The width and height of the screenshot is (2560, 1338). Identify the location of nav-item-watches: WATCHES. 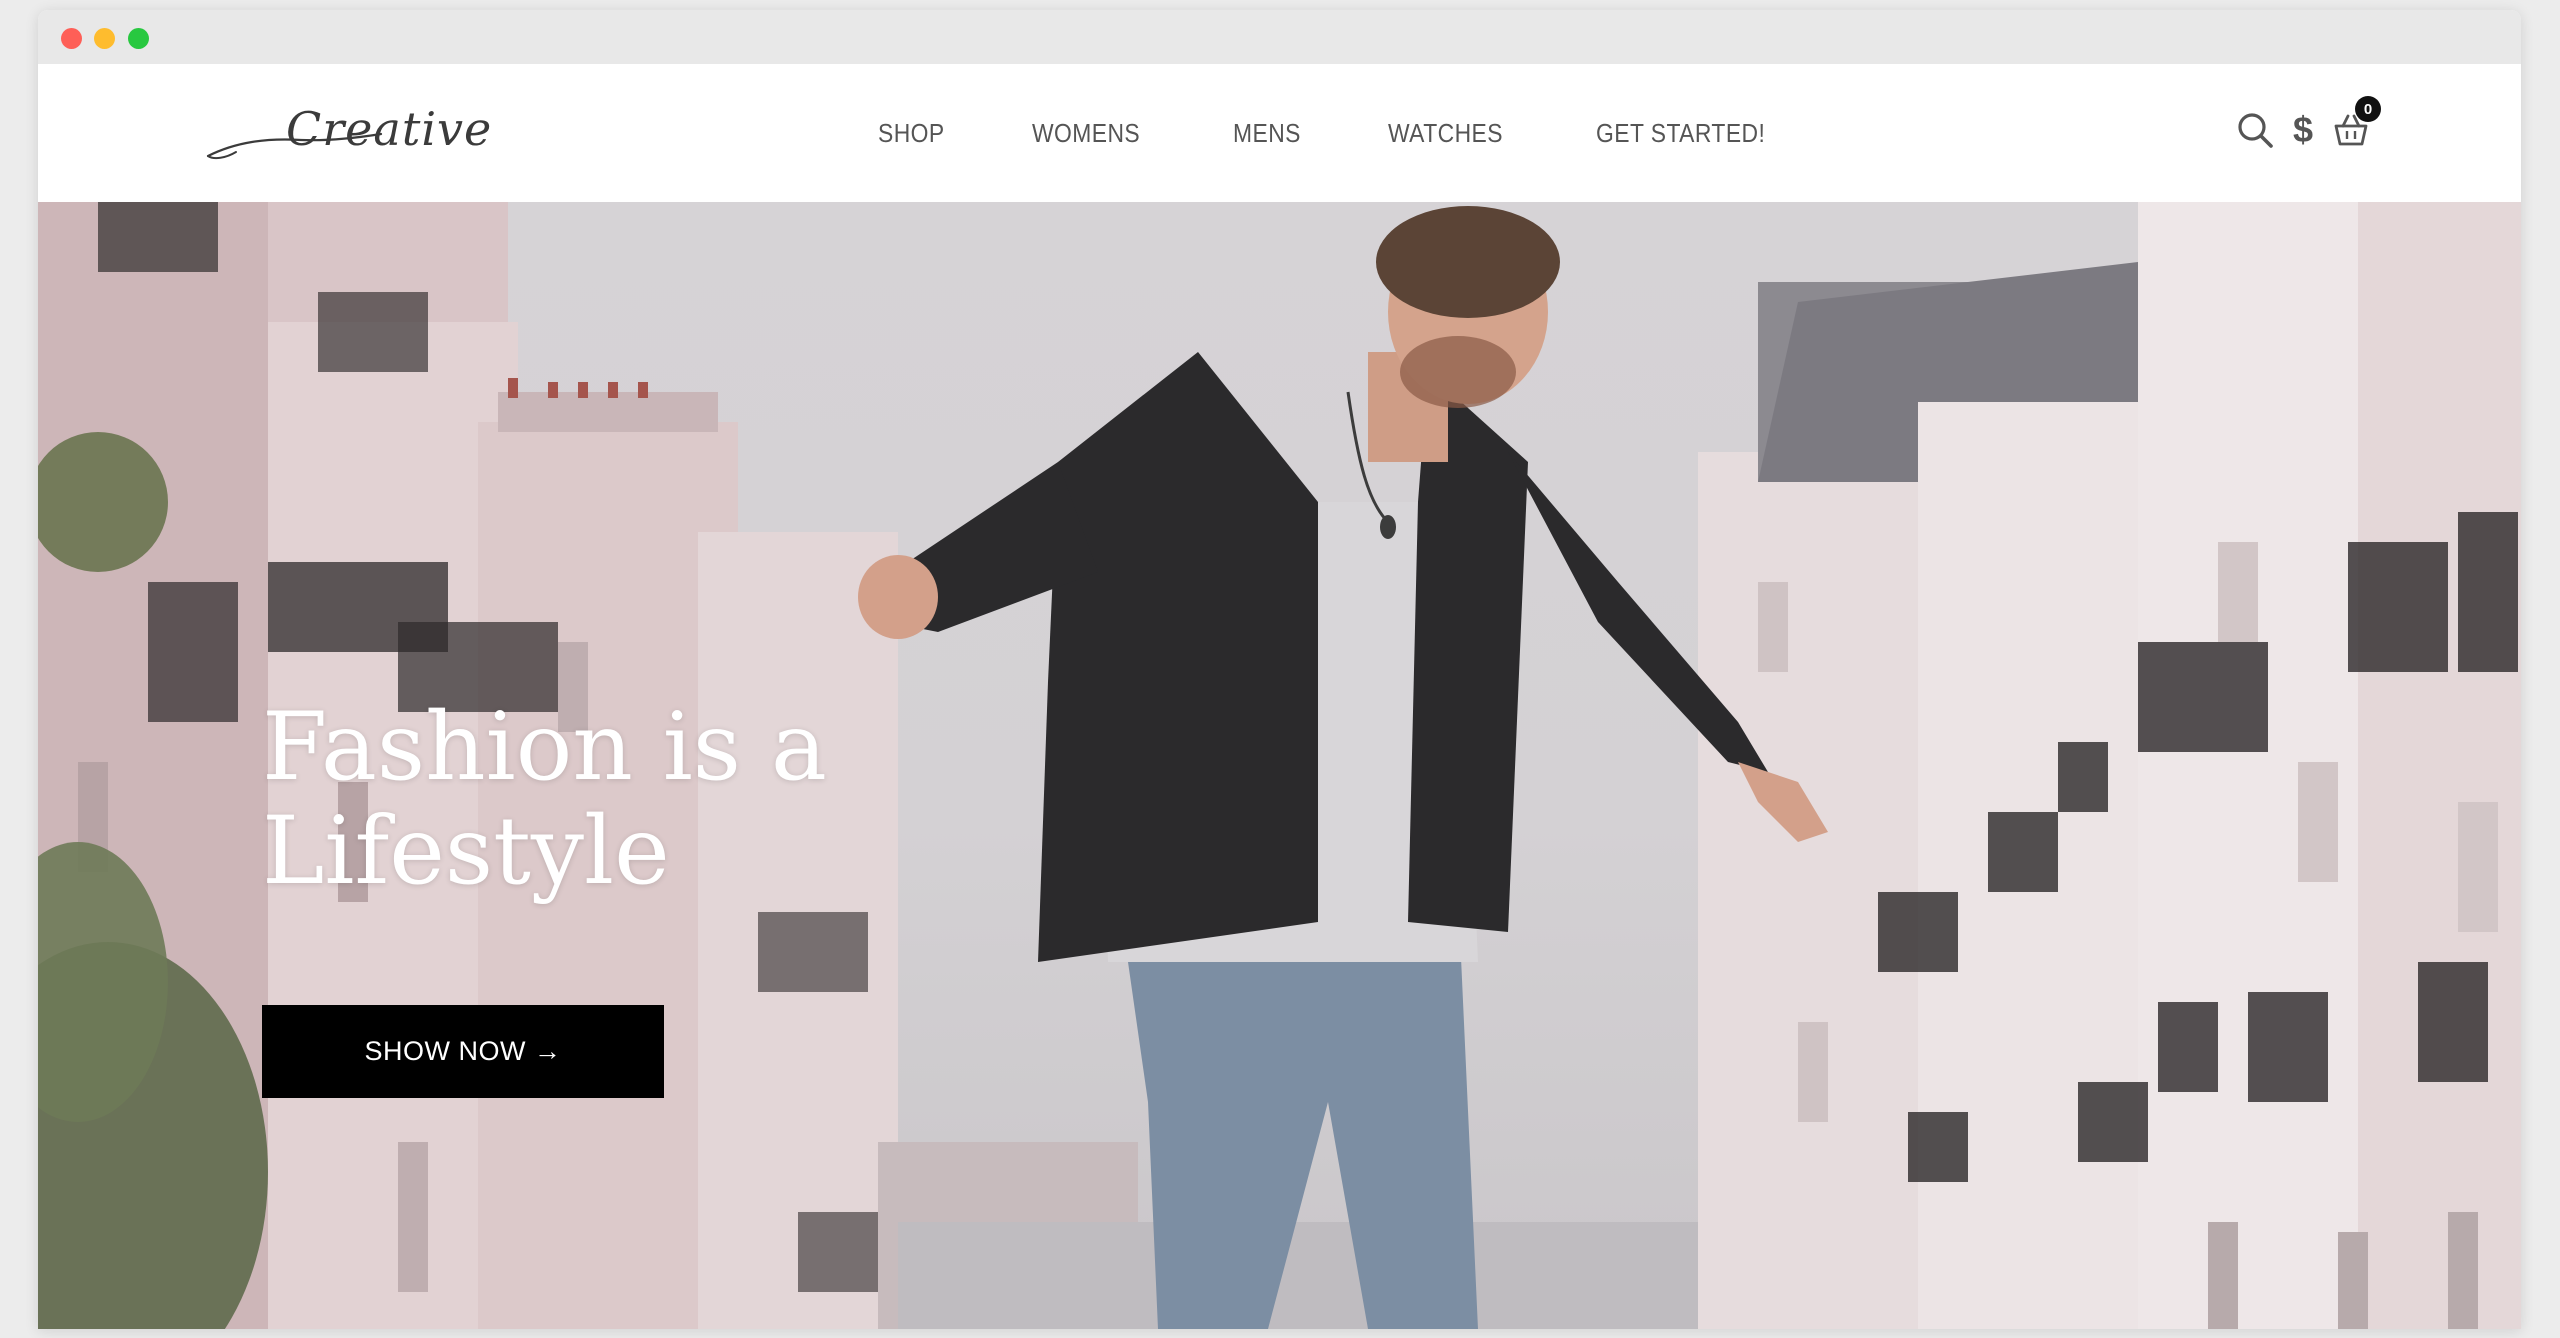
(1445, 133).